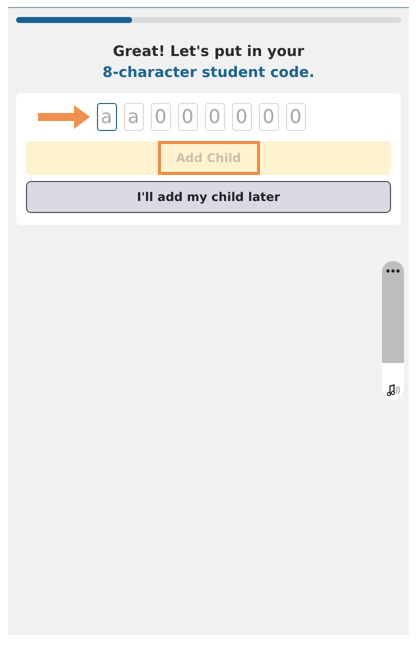 The image size is (417, 650). I want to click on heading: Great! Let's put in your, so click(209, 52).